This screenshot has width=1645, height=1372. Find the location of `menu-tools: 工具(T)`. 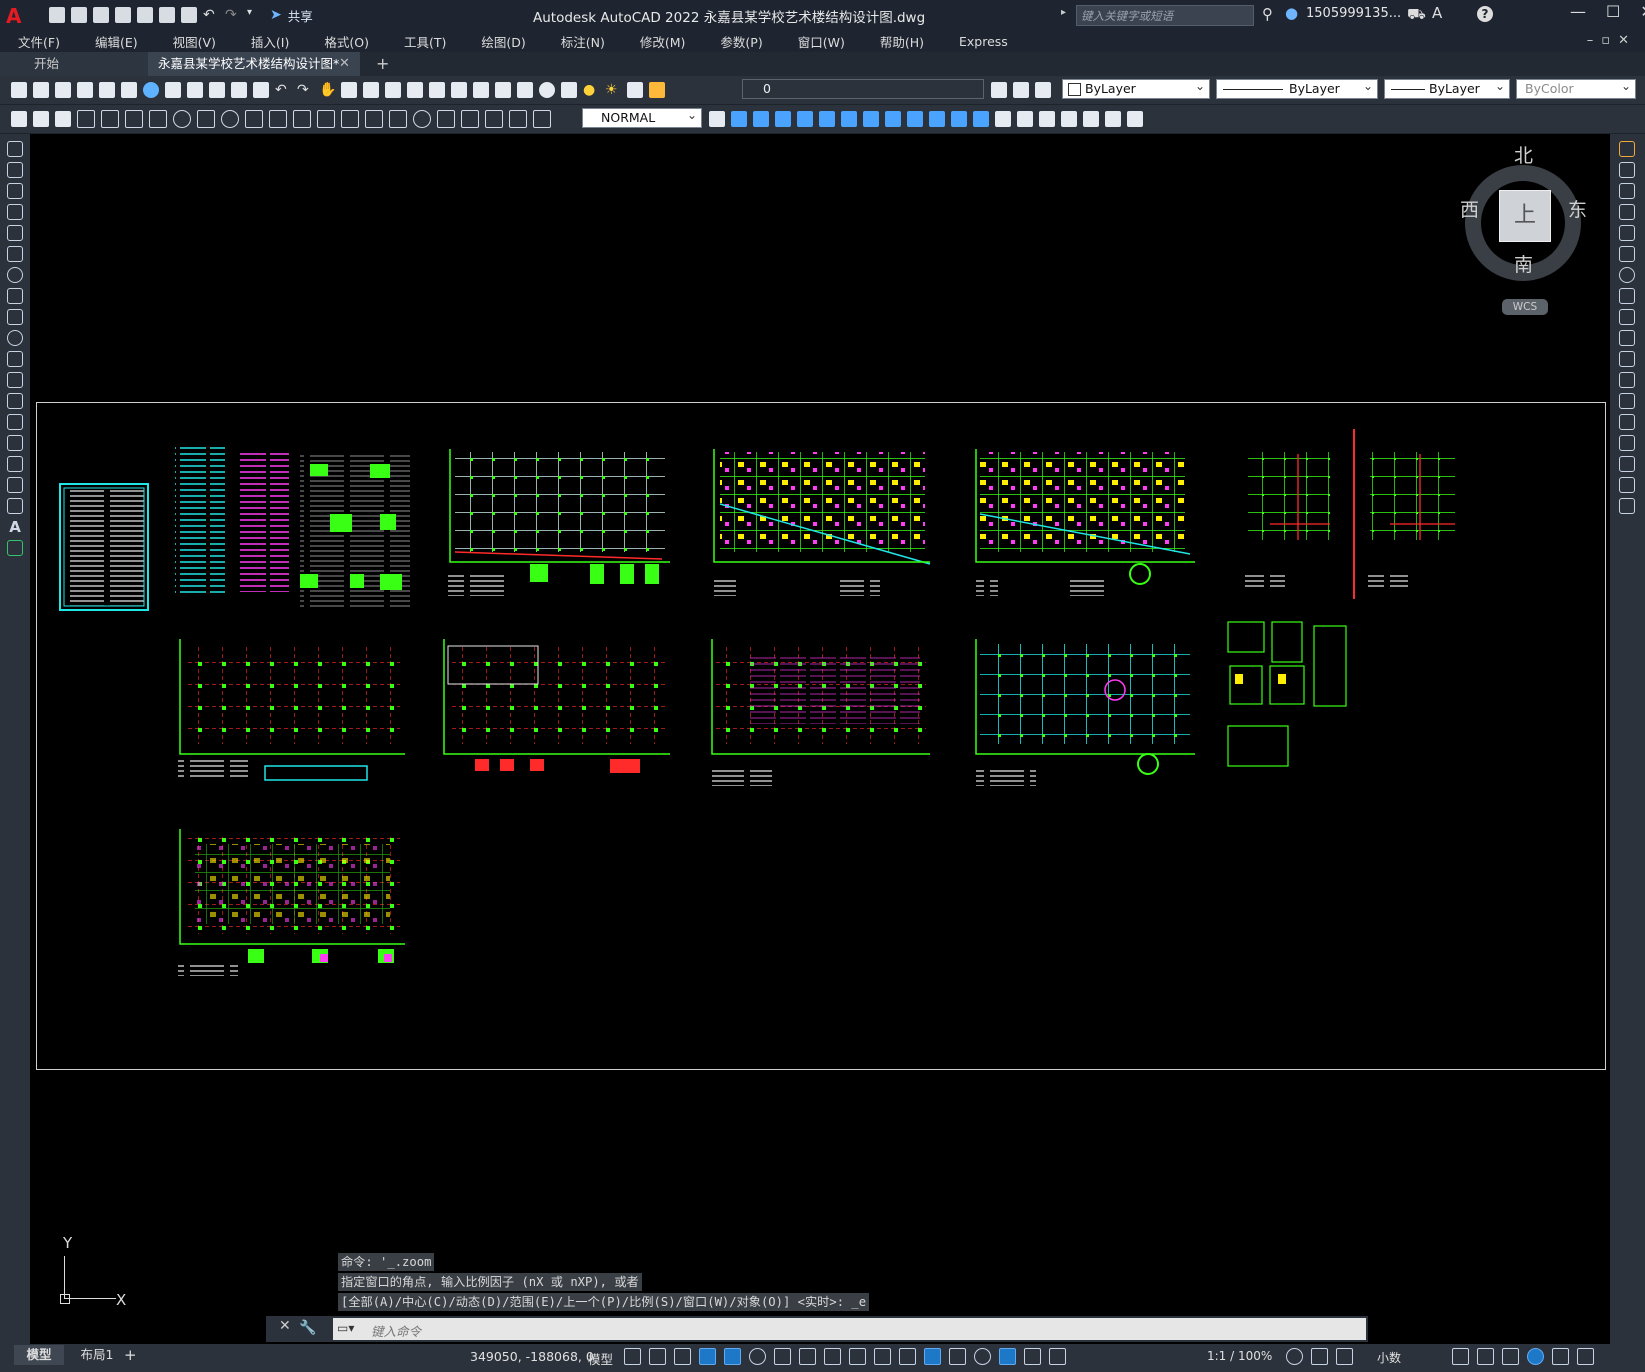

menu-tools: 工具(T) is located at coordinates (416, 41).